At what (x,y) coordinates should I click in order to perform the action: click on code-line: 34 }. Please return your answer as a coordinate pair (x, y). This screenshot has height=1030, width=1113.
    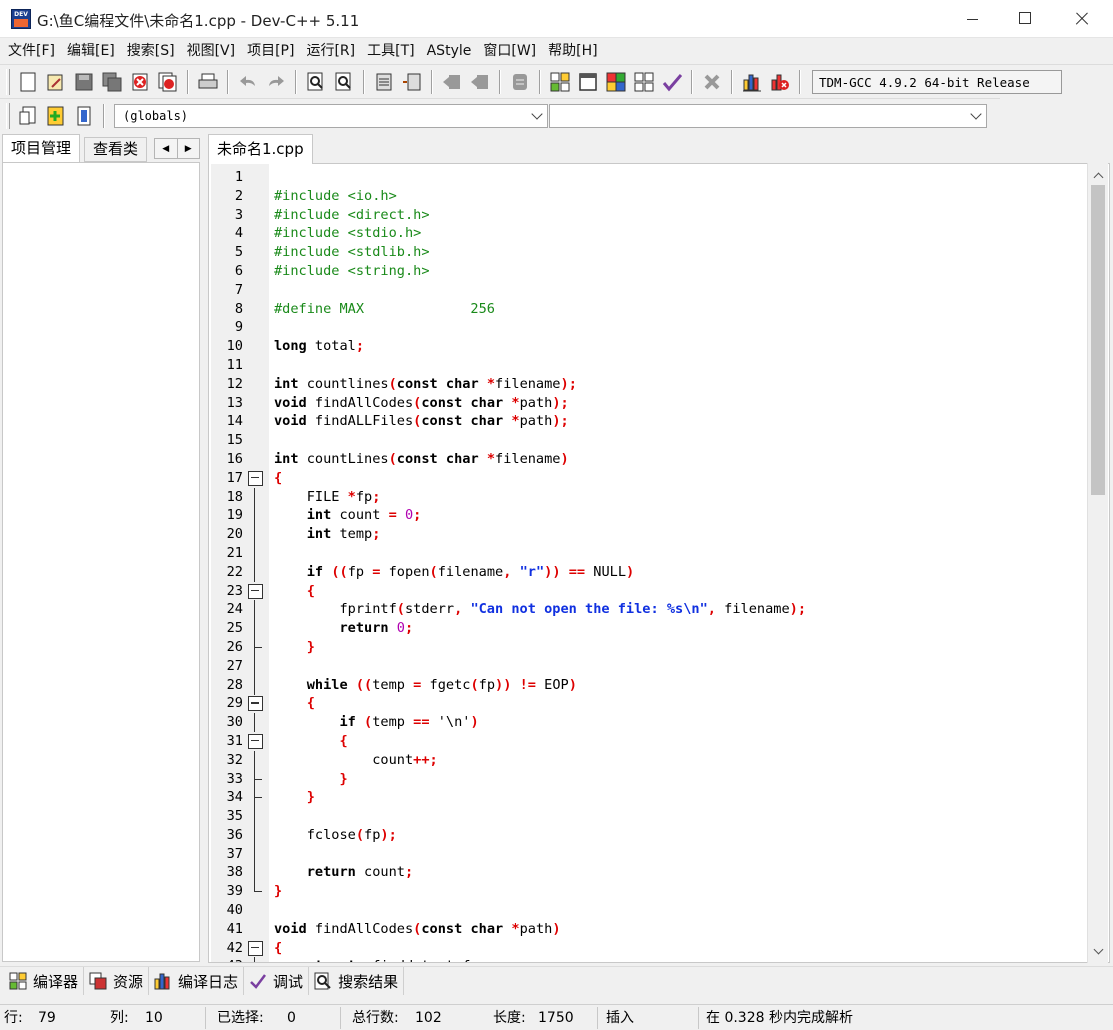
    Looking at the image, I should click on (649, 798).